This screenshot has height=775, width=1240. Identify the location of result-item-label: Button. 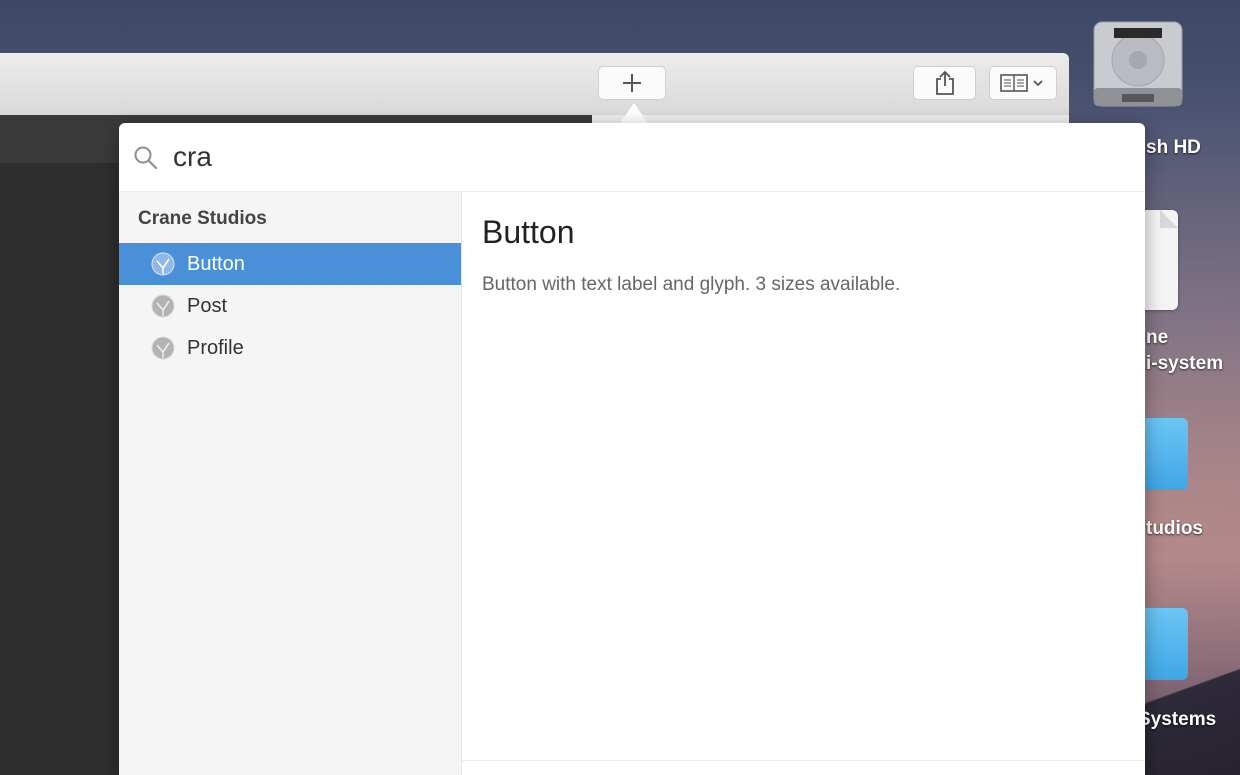
(216, 263).